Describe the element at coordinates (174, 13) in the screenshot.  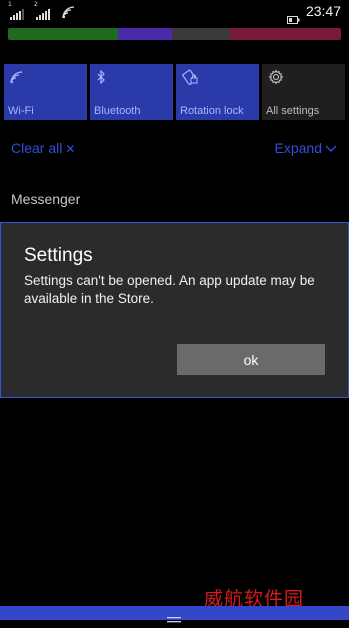
I see `status-bar: 1 2 23:47` at that location.